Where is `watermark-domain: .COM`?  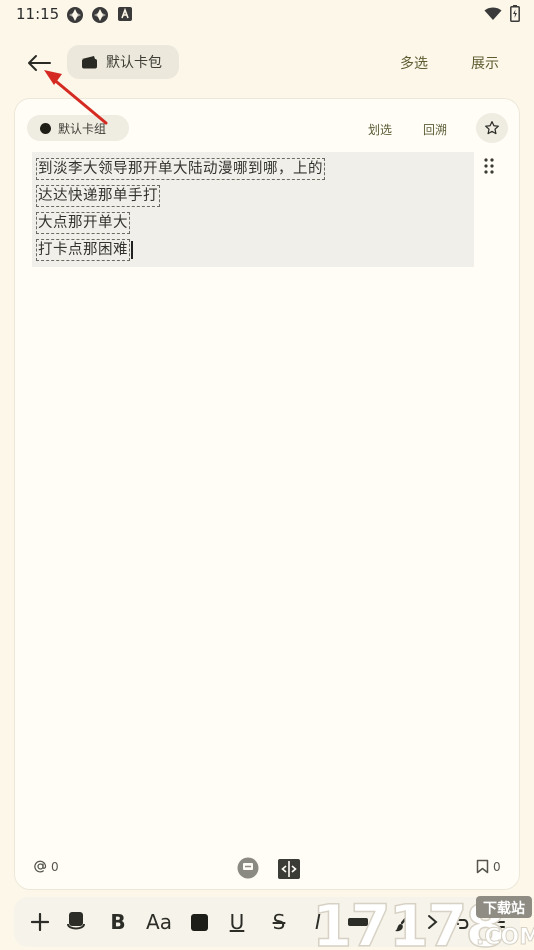
watermark-domain: .COM is located at coordinates (505, 937).